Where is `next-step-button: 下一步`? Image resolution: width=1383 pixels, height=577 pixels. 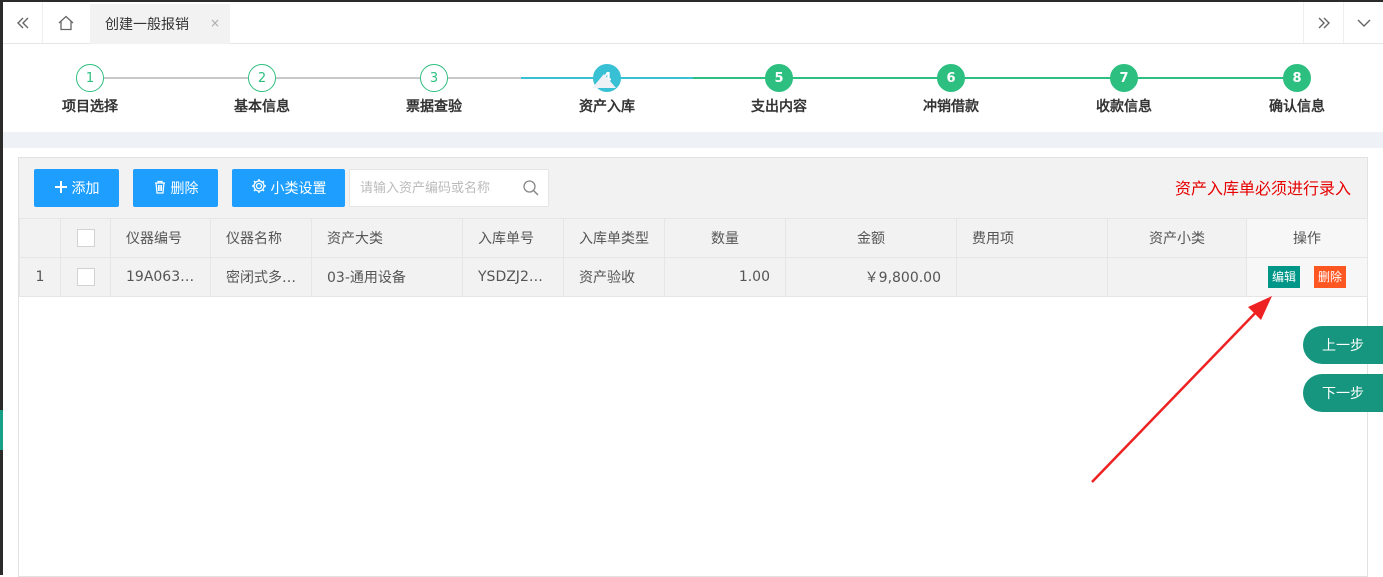 next-step-button: 下一步 is located at coordinates (1343, 393).